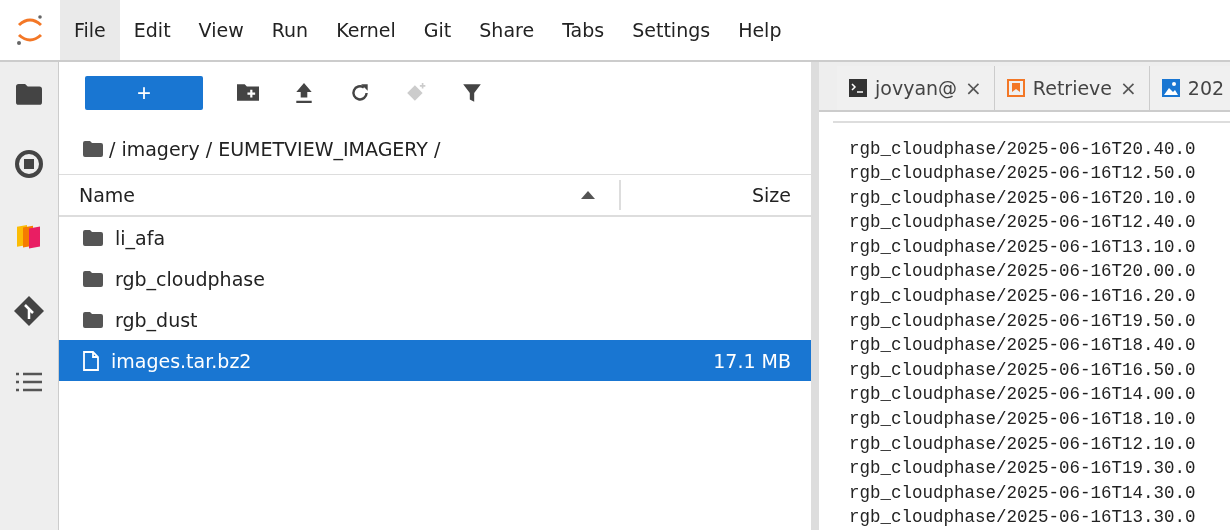 The width and height of the screenshot is (1230, 530). I want to click on file-row: li_afa, so click(435, 237).